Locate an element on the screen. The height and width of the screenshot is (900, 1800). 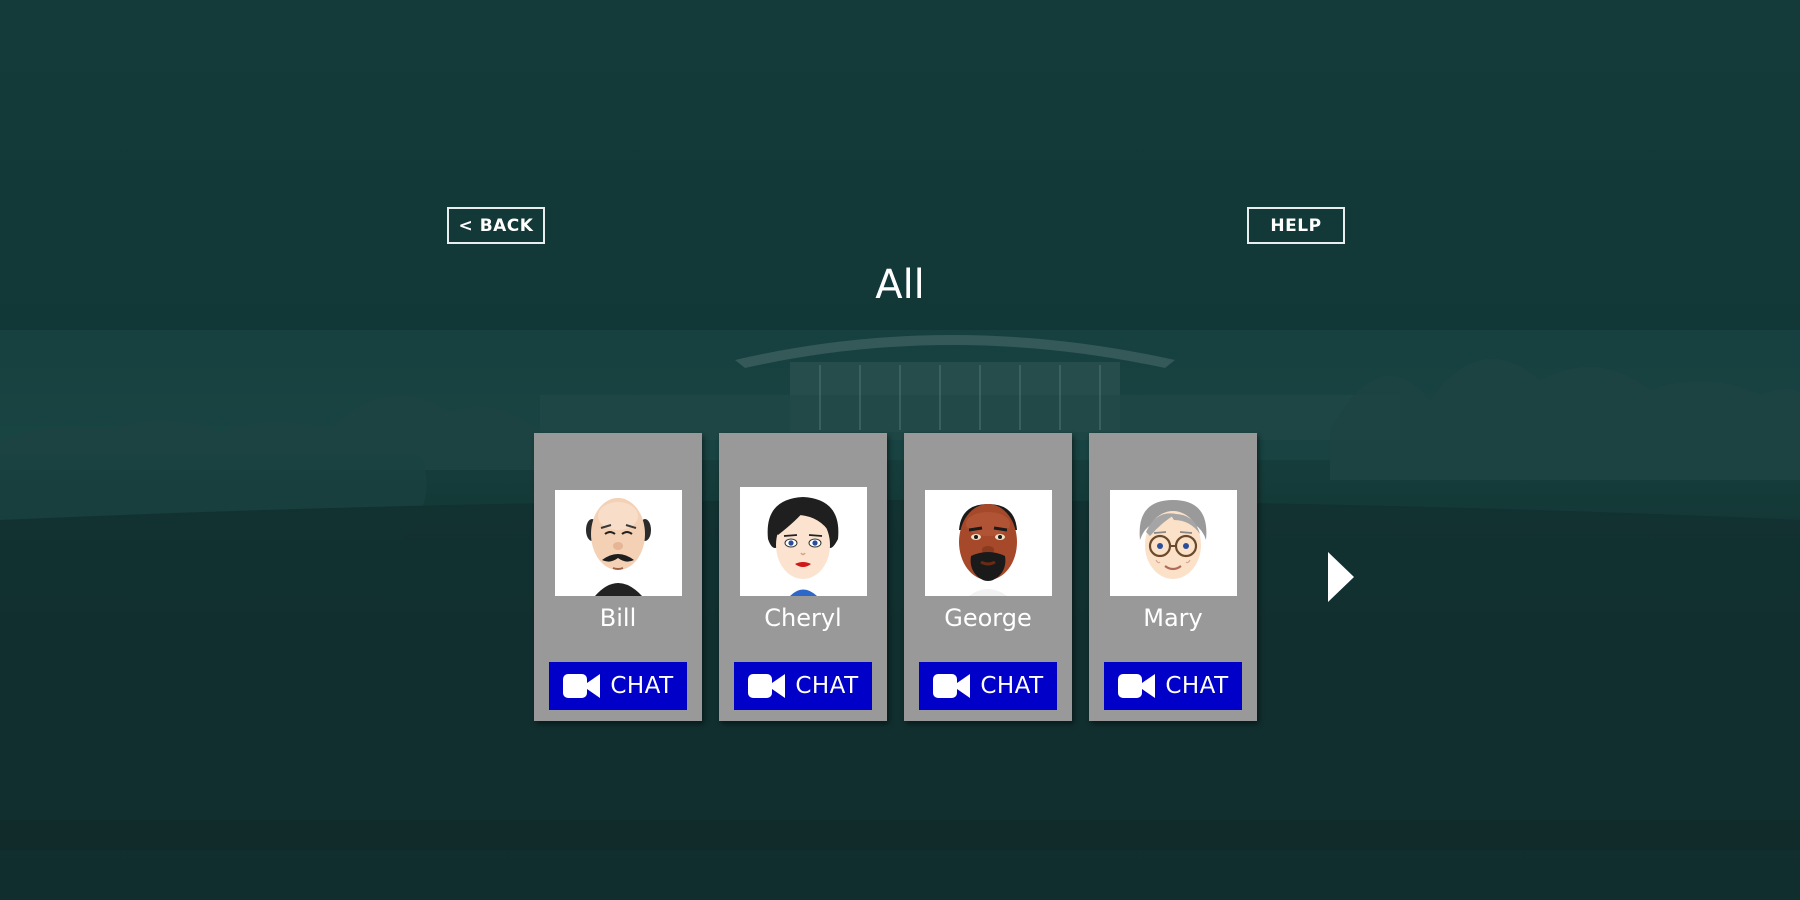
elderly-woman-glasses-avatar is located at coordinates (1173, 543).